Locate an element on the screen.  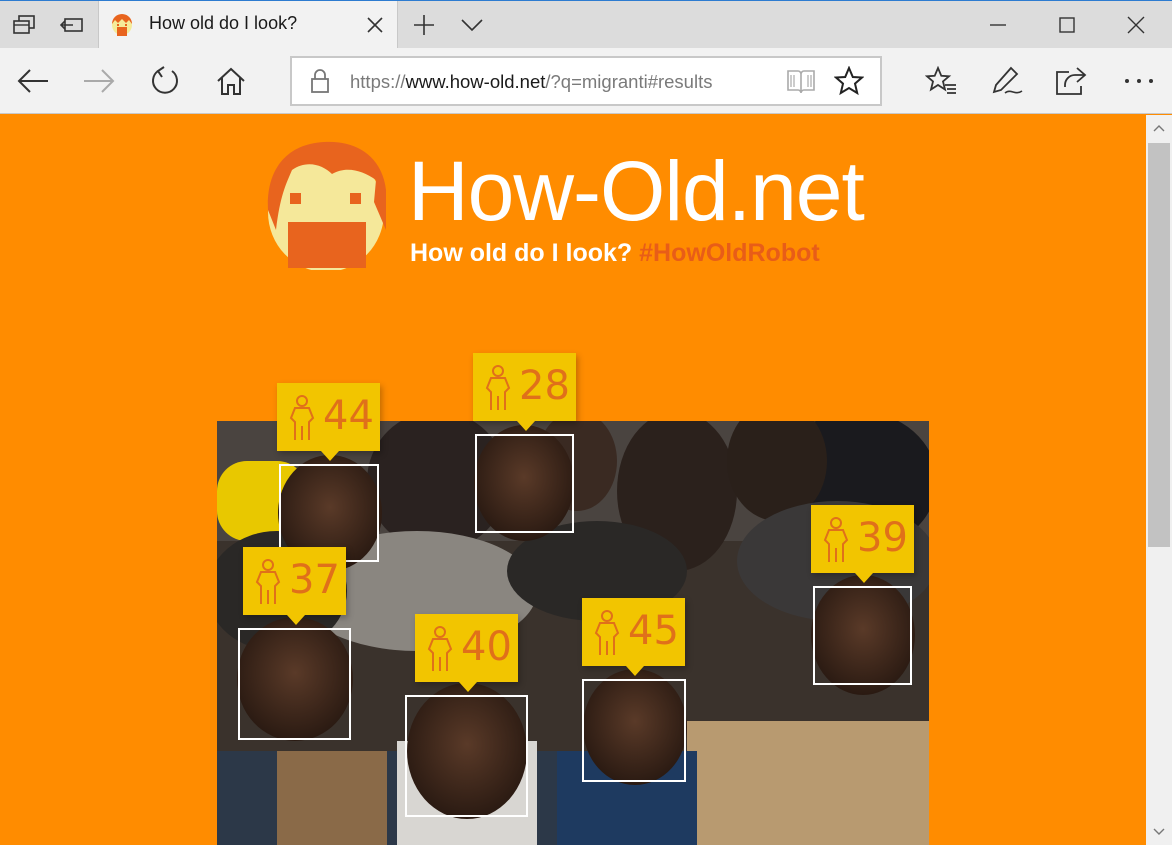
url-path: /?q=migranti#results is located at coordinates (629, 81).